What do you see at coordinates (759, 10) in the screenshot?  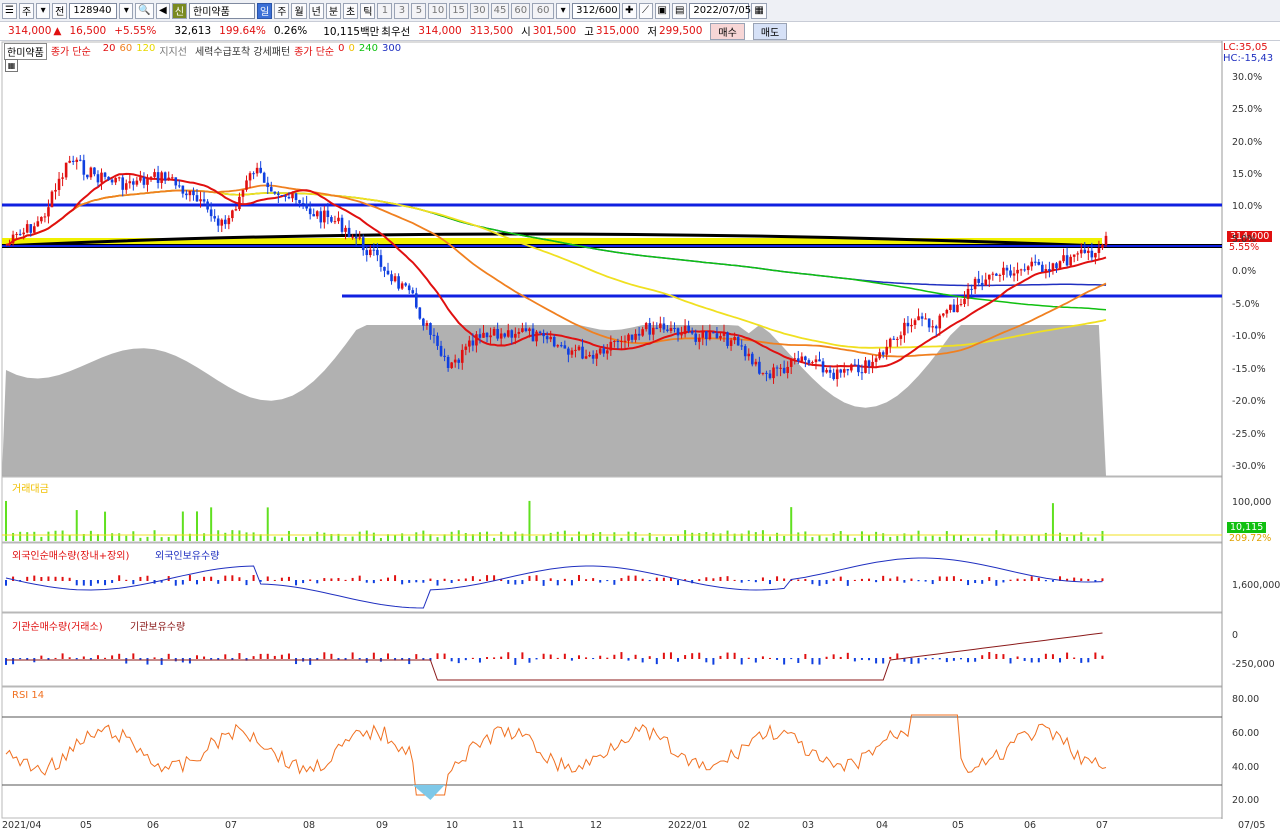 I see `calendar-icon: ▦` at bounding box center [759, 10].